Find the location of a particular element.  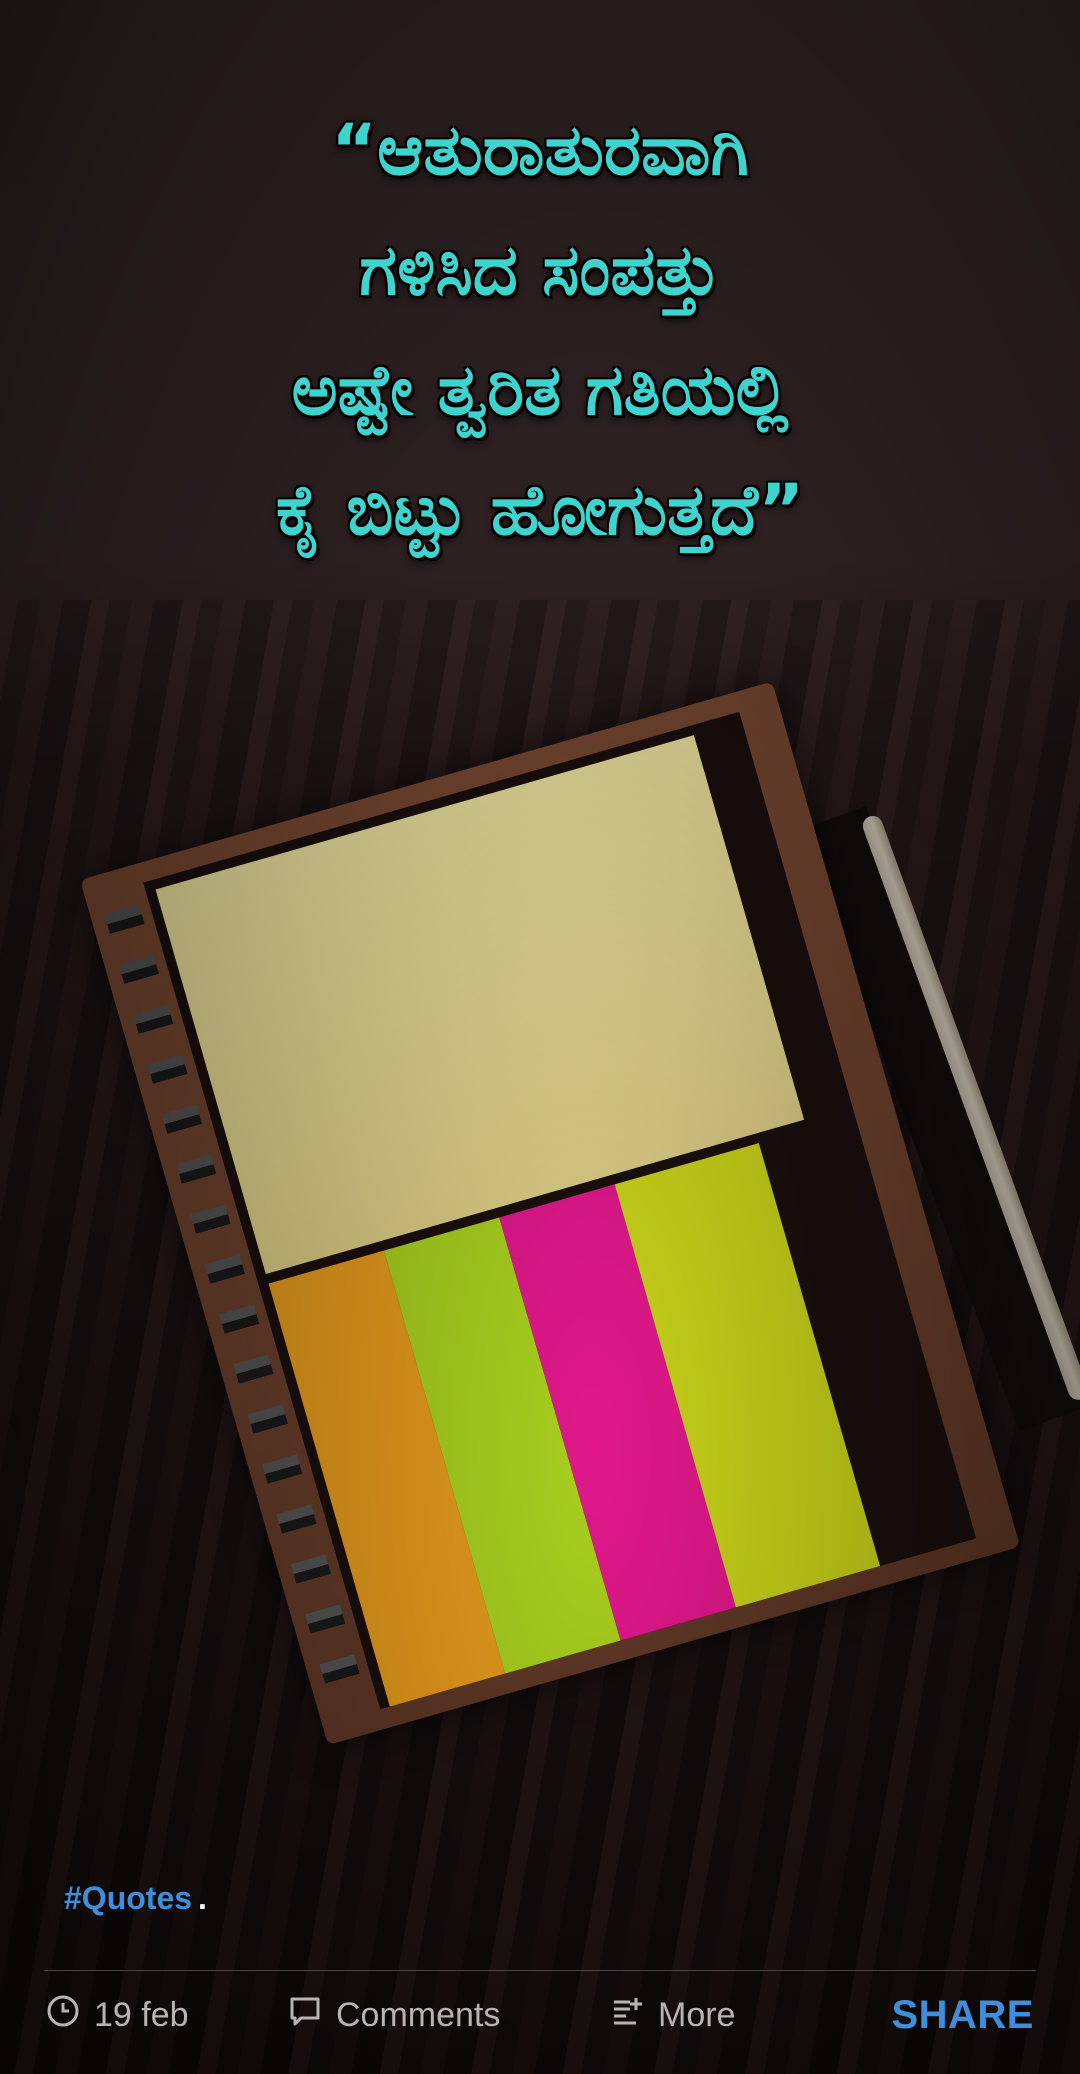

divider is located at coordinates (540, 1970).